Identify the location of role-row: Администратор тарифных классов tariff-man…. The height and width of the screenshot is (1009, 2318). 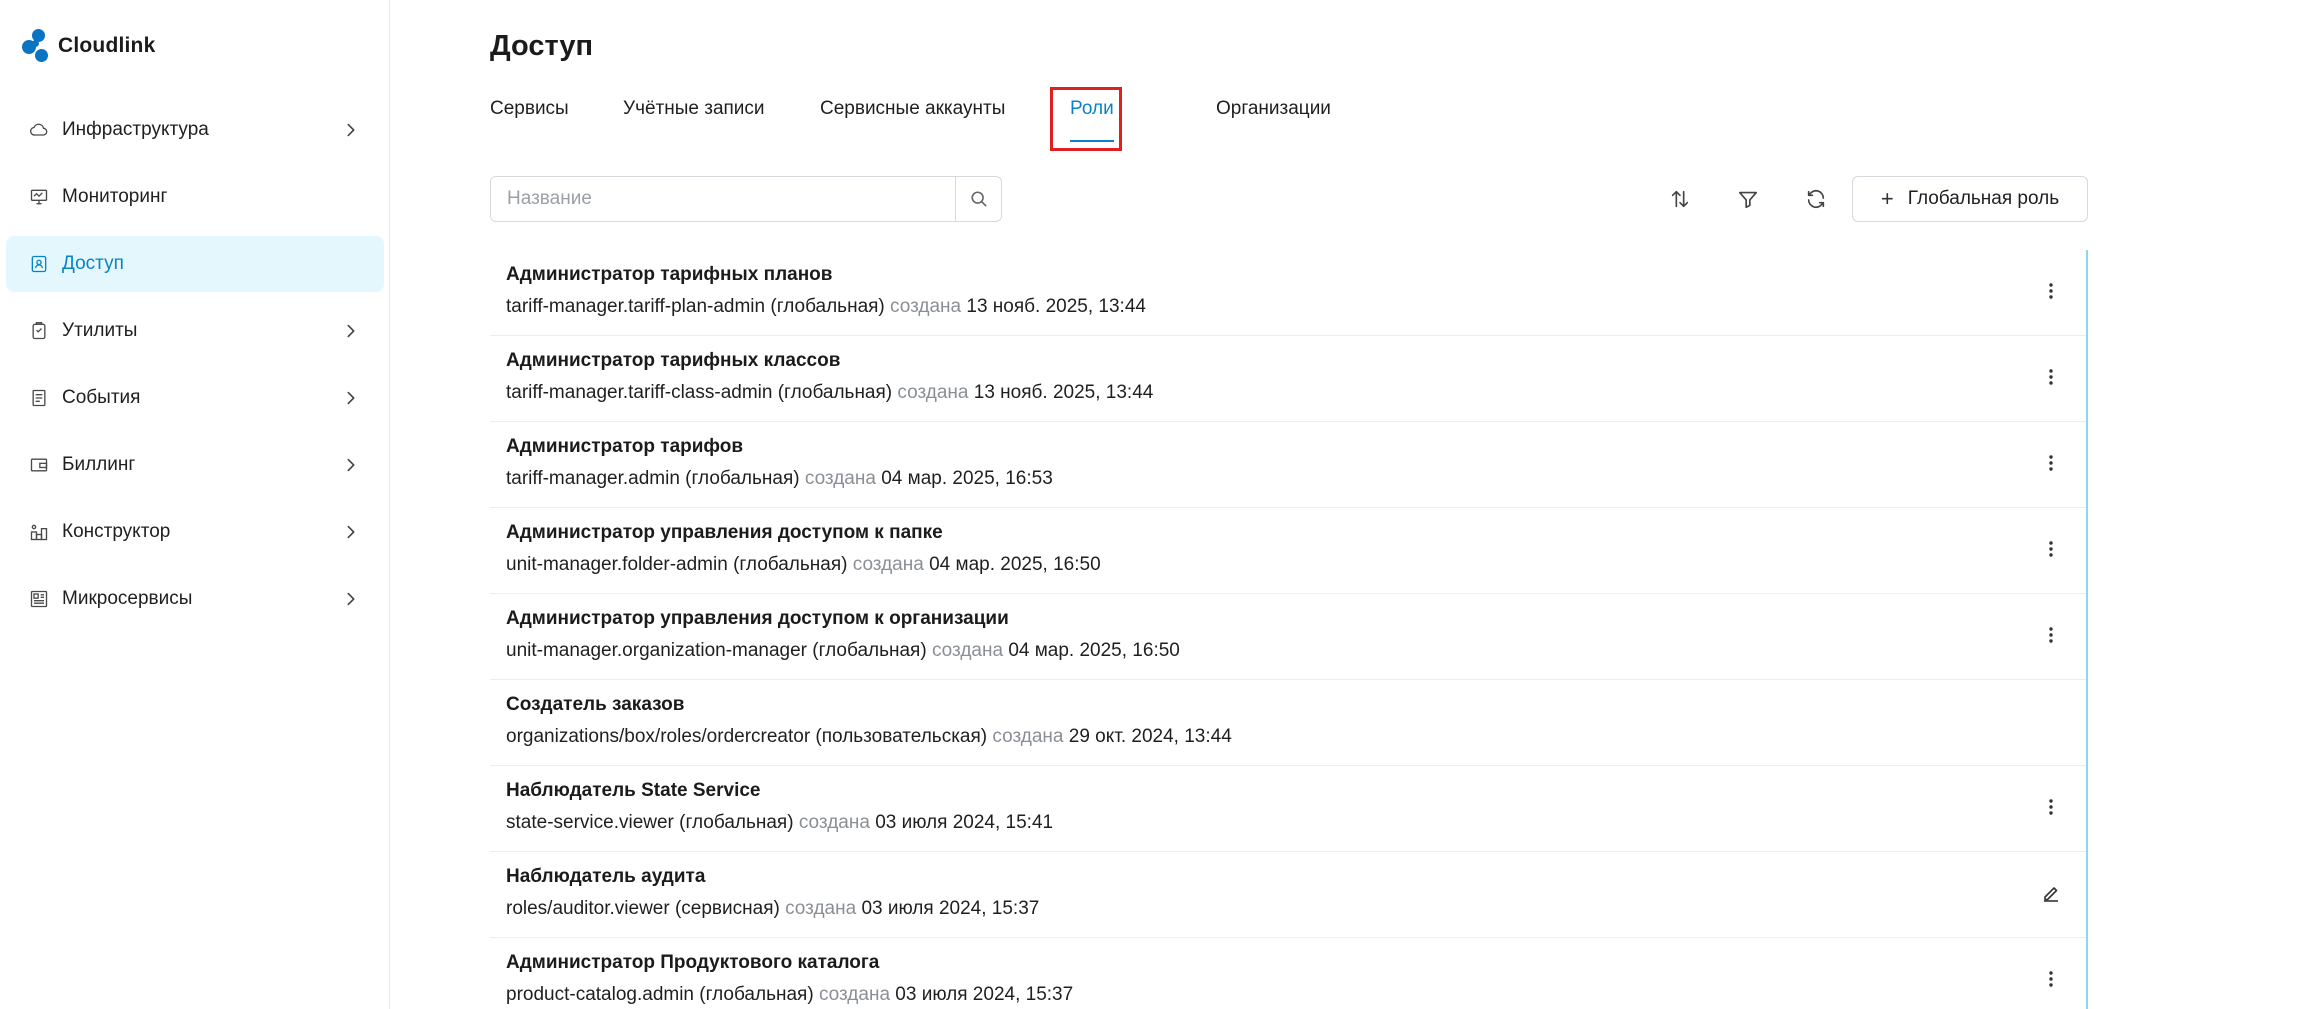
(1288, 379).